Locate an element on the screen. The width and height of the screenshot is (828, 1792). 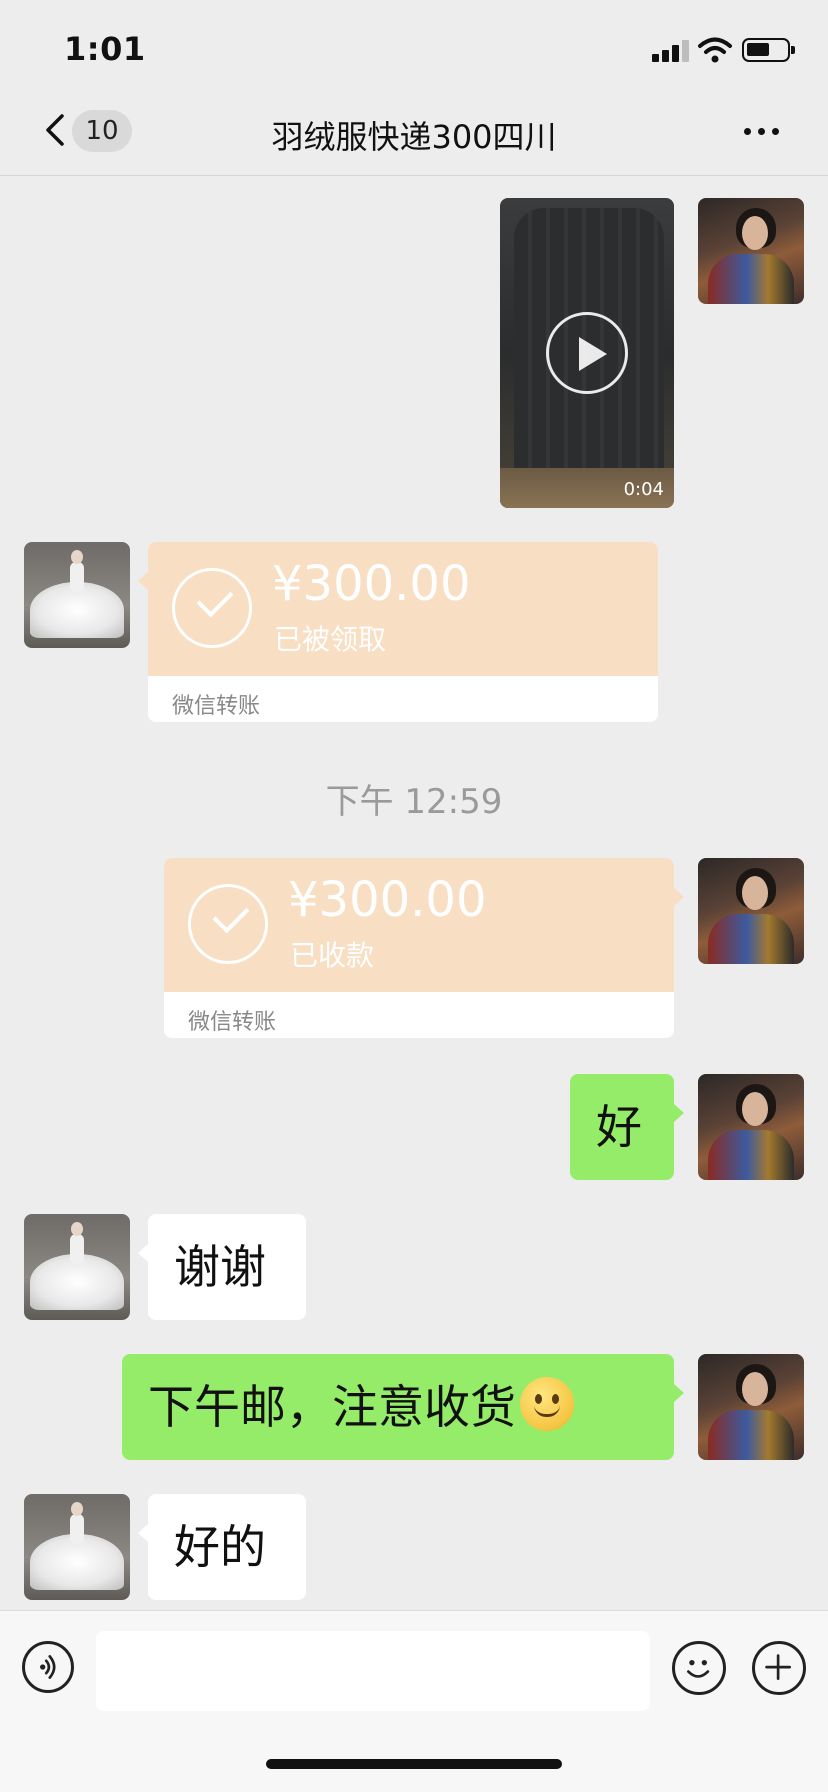
transfer-status: 已被领取 is located at coordinates (330, 639).